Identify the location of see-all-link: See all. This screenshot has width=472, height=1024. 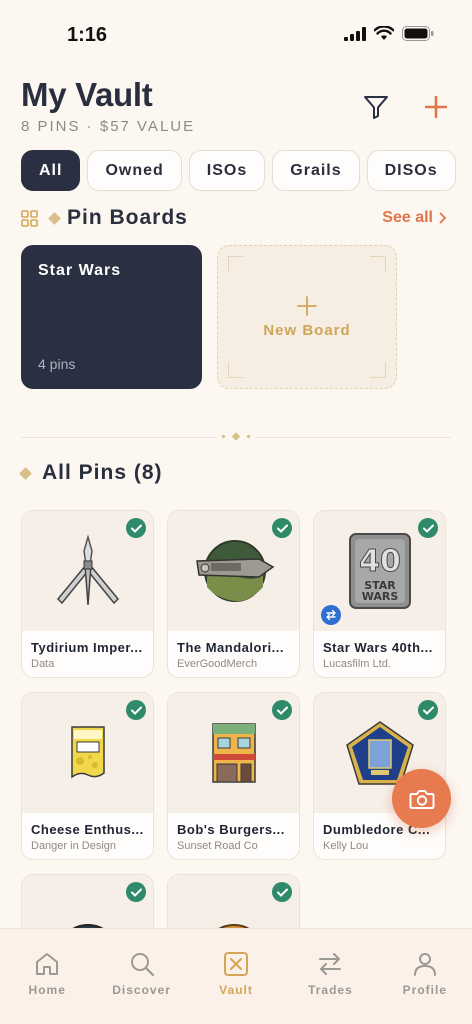
(414, 218).